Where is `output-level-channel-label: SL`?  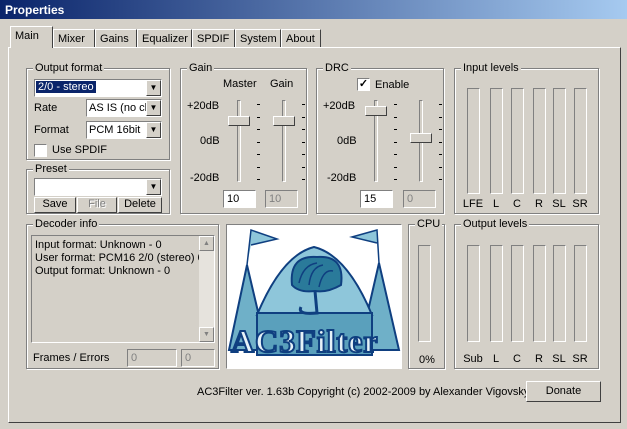
output-level-channel-label: SL is located at coordinates (559, 359).